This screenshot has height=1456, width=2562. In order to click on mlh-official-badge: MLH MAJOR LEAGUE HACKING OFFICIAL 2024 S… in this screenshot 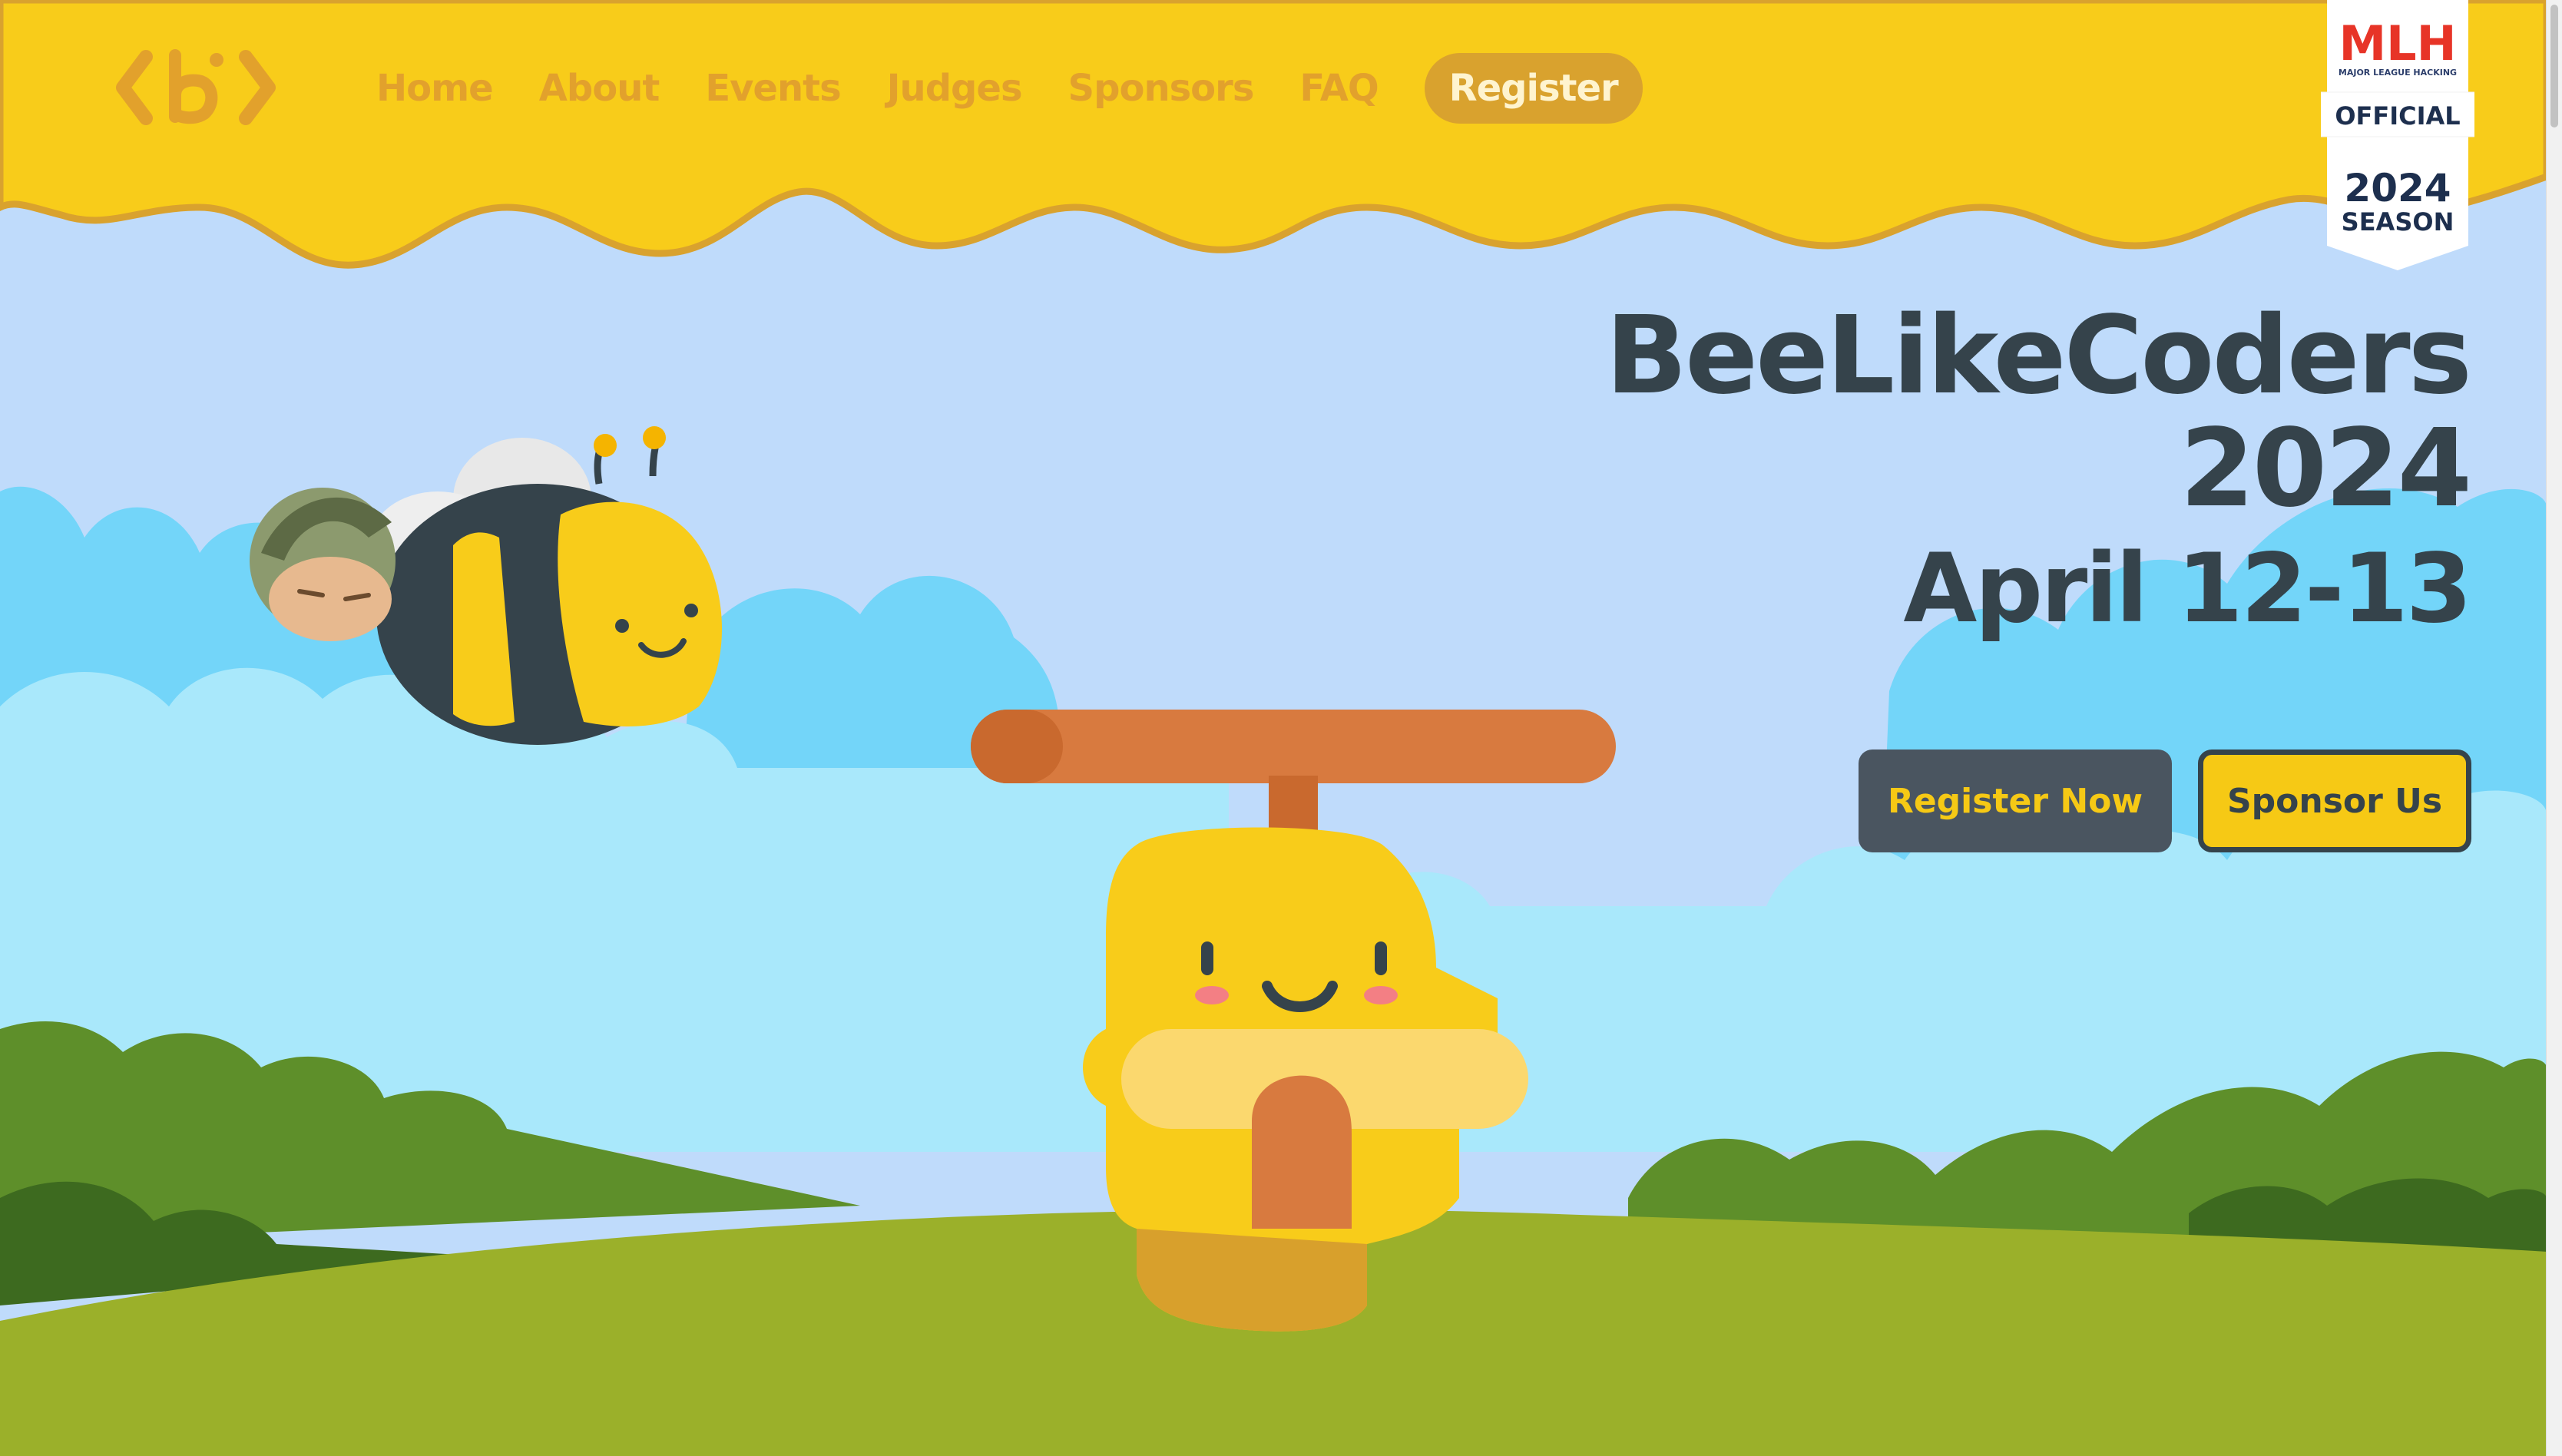, I will do `click(2397, 138)`.